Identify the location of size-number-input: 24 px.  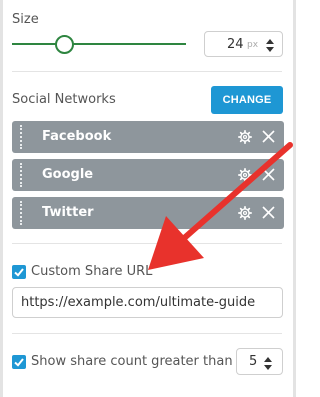
(243, 44).